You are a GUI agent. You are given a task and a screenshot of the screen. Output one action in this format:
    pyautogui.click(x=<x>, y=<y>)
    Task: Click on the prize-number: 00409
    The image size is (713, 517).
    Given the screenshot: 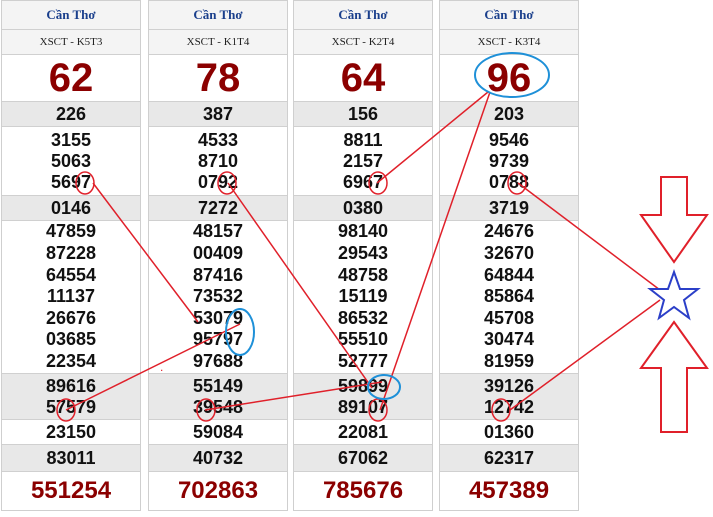 What is the action you would take?
    pyautogui.click(x=218, y=253)
    